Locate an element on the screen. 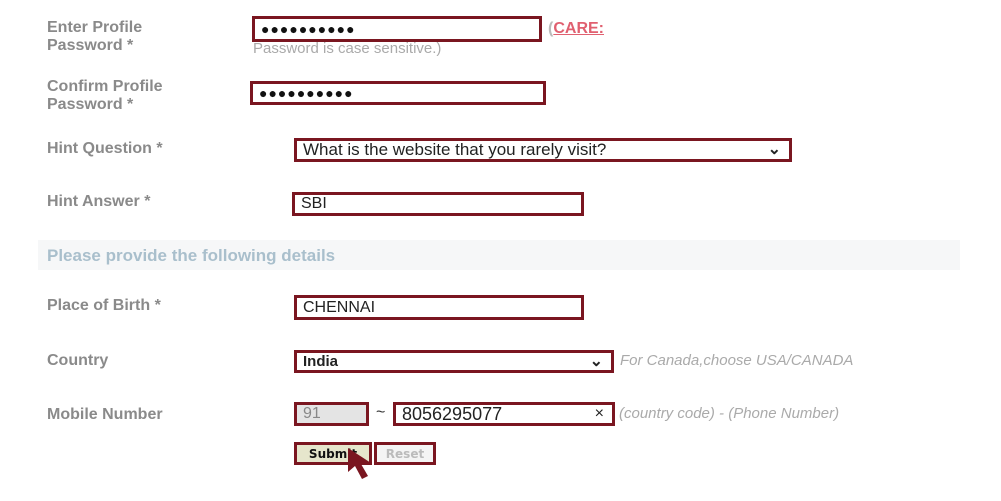 The width and height of the screenshot is (1001, 501). confirm-password-label: Confirm Profile Password * is located at coordinates (105, 96).